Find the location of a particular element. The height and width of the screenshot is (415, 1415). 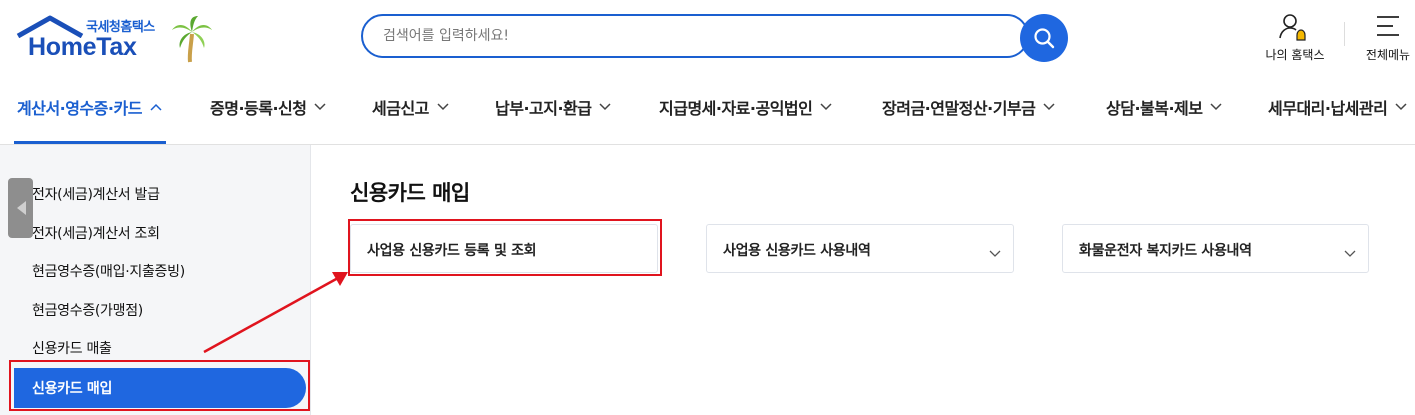

sidebar-item-label: 전자(세금)계산서 조회 is located at coordinates (96, 234).